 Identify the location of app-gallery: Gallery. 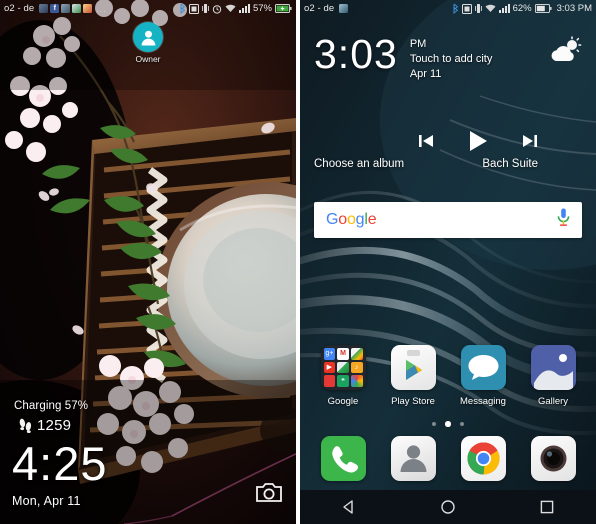
(553, 376).